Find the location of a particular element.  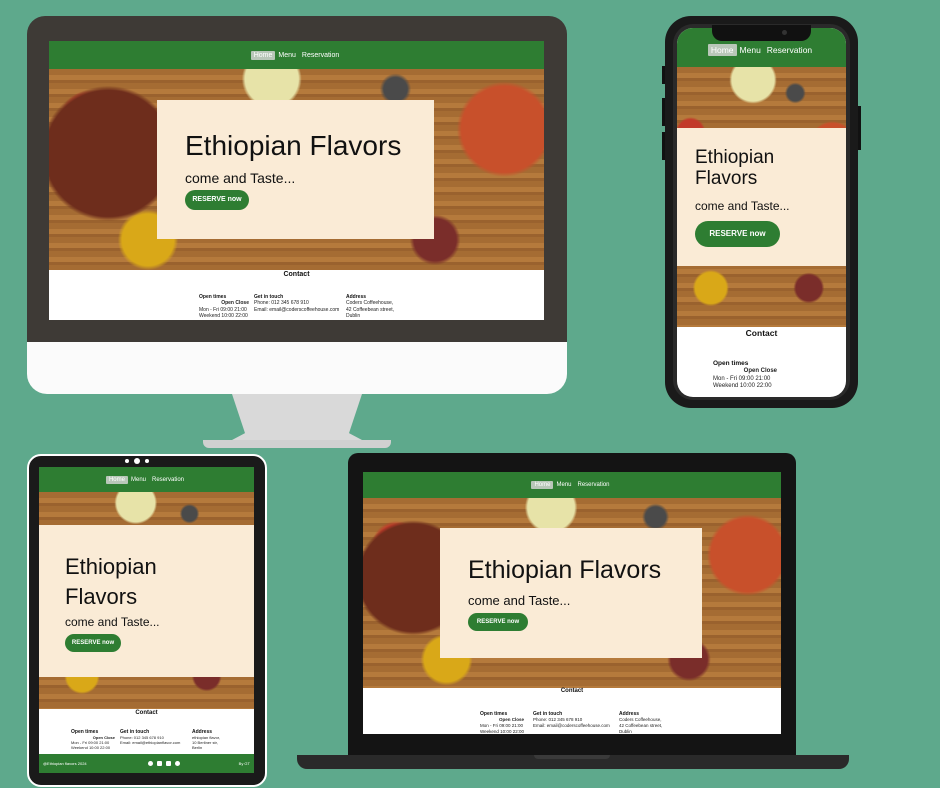

open-times-cols: Open Close is located at coordinates (760, 371).